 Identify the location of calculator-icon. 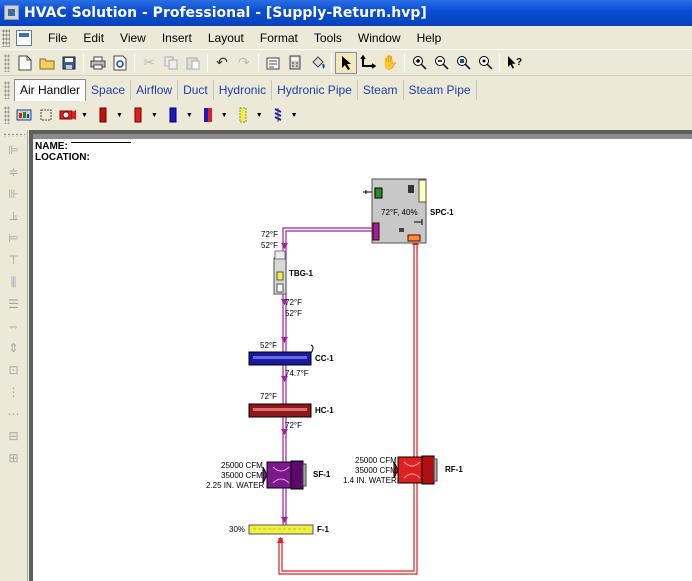
(295, 63).